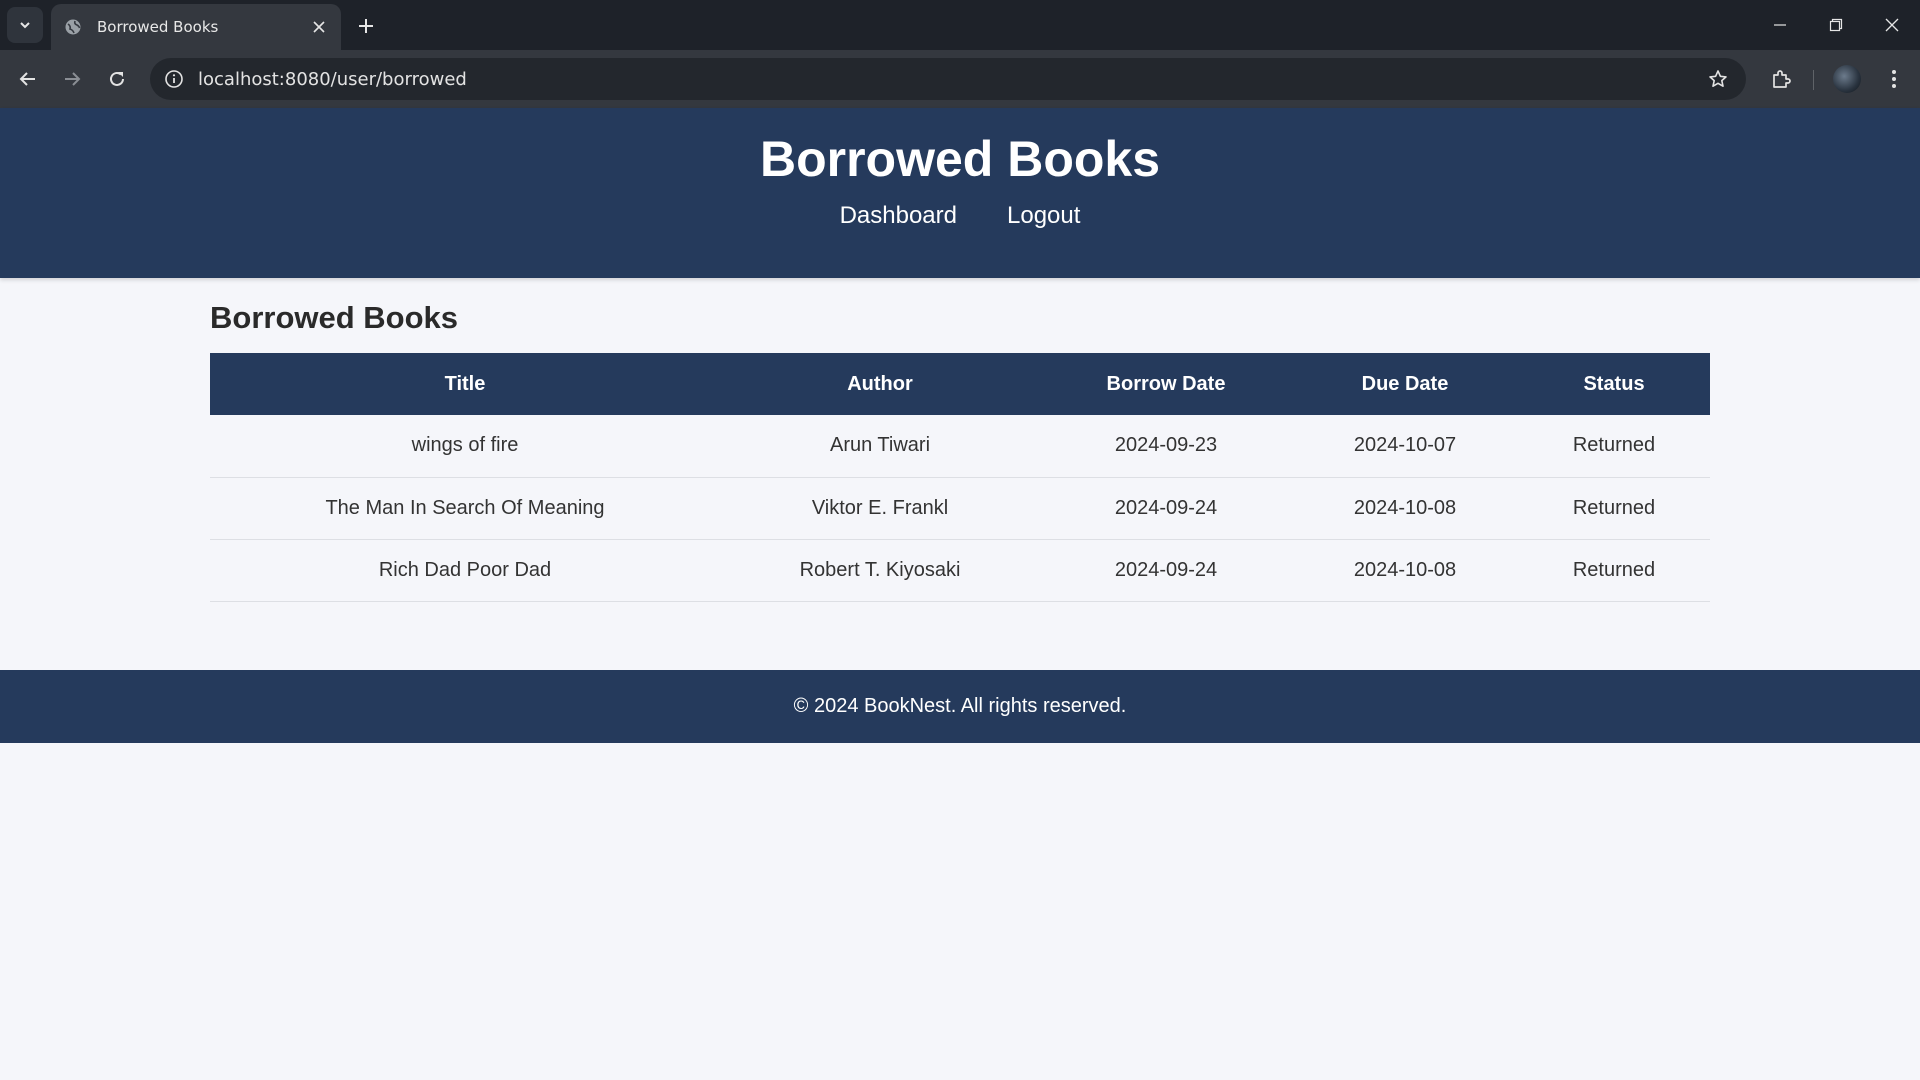 Image resolution: width=1920 pixels, height=1080 pixels. I want to click on cell-due-date: 2024-10-07, so click(1405, 445).